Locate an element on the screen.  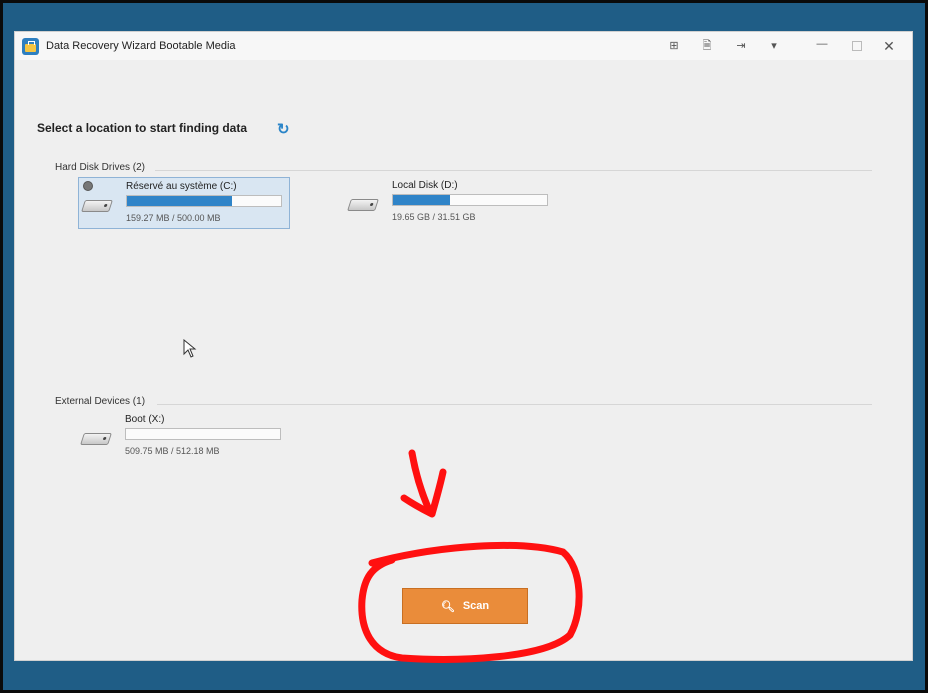
scan-button-label: Scan is located at coordinates (476, 606).